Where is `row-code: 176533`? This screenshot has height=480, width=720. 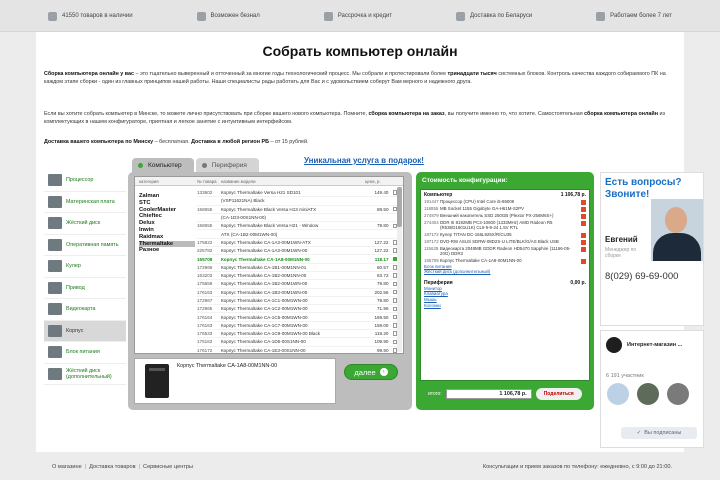
row-code: 176533 is located at coordinates (205, 334).